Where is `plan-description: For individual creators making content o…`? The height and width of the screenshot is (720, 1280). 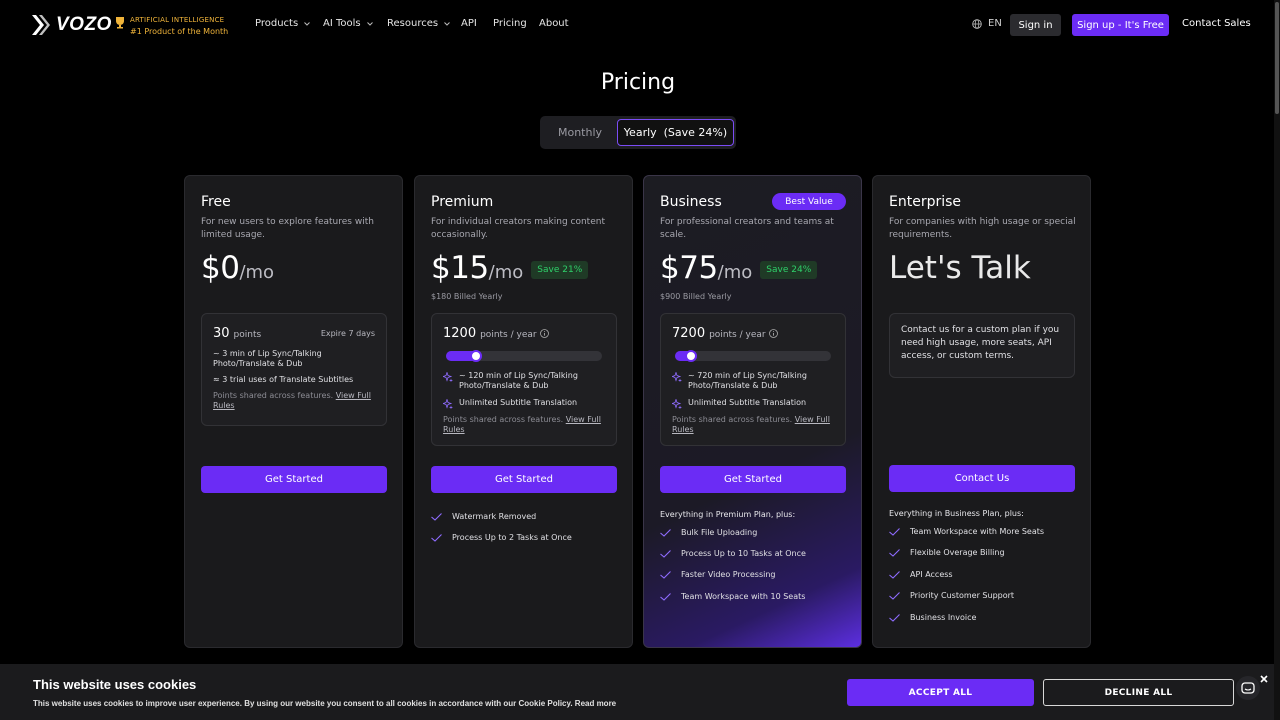 plan-description: For individual creators making content o… is located at coordinates (518, 228).